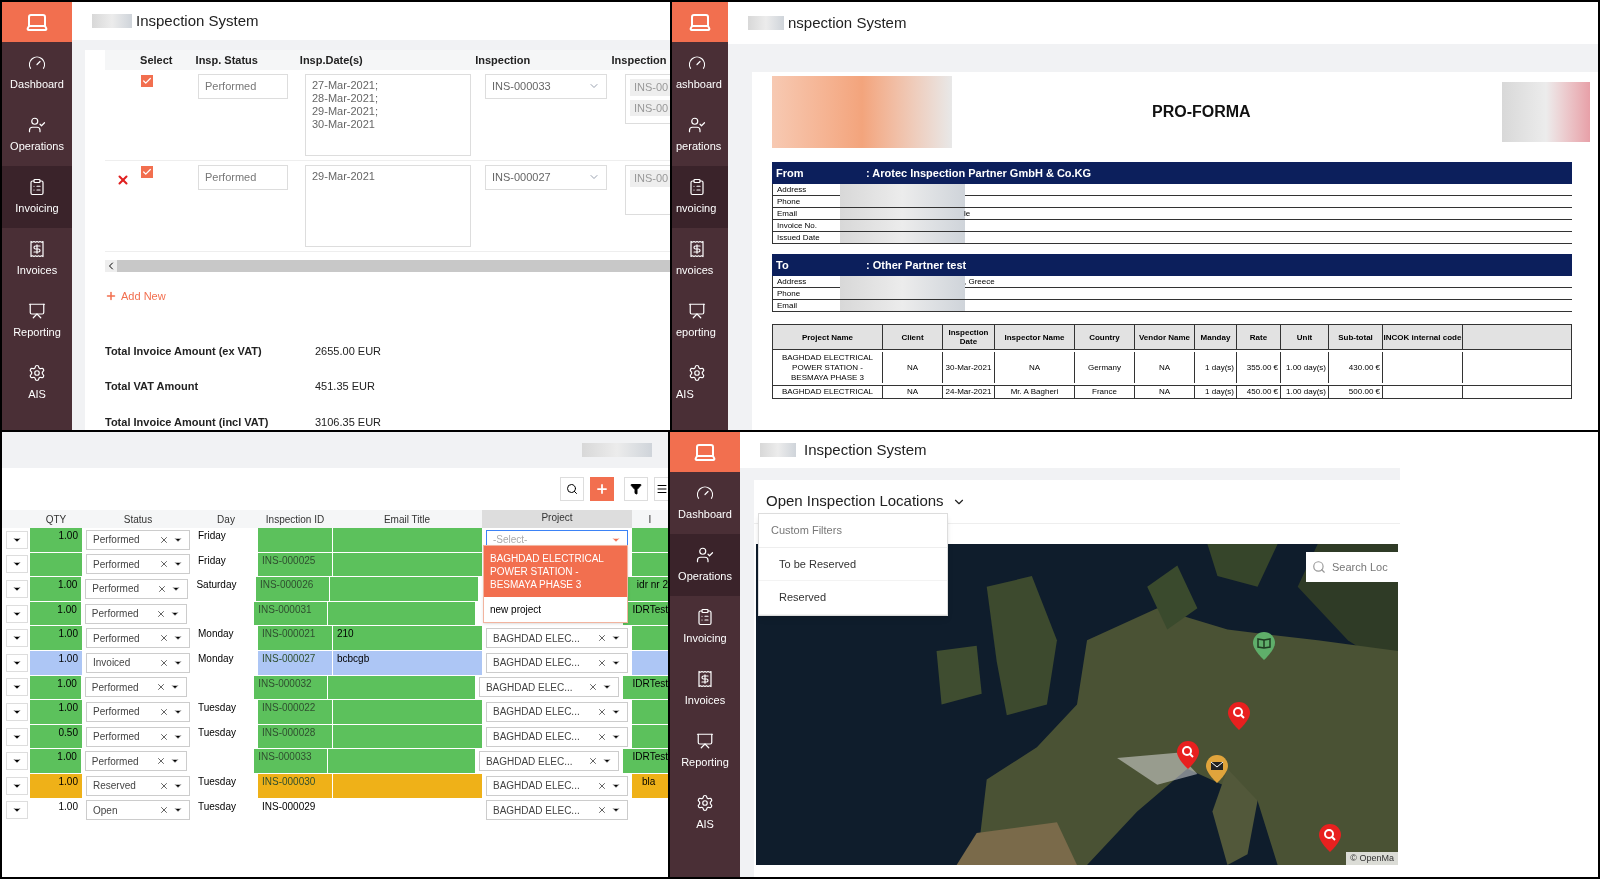 This screenshot has height=879, width=1600. Describe the element at coordinates (853, 598) in the screenshot. I see `filter-menu-item: Reserved` at that location.